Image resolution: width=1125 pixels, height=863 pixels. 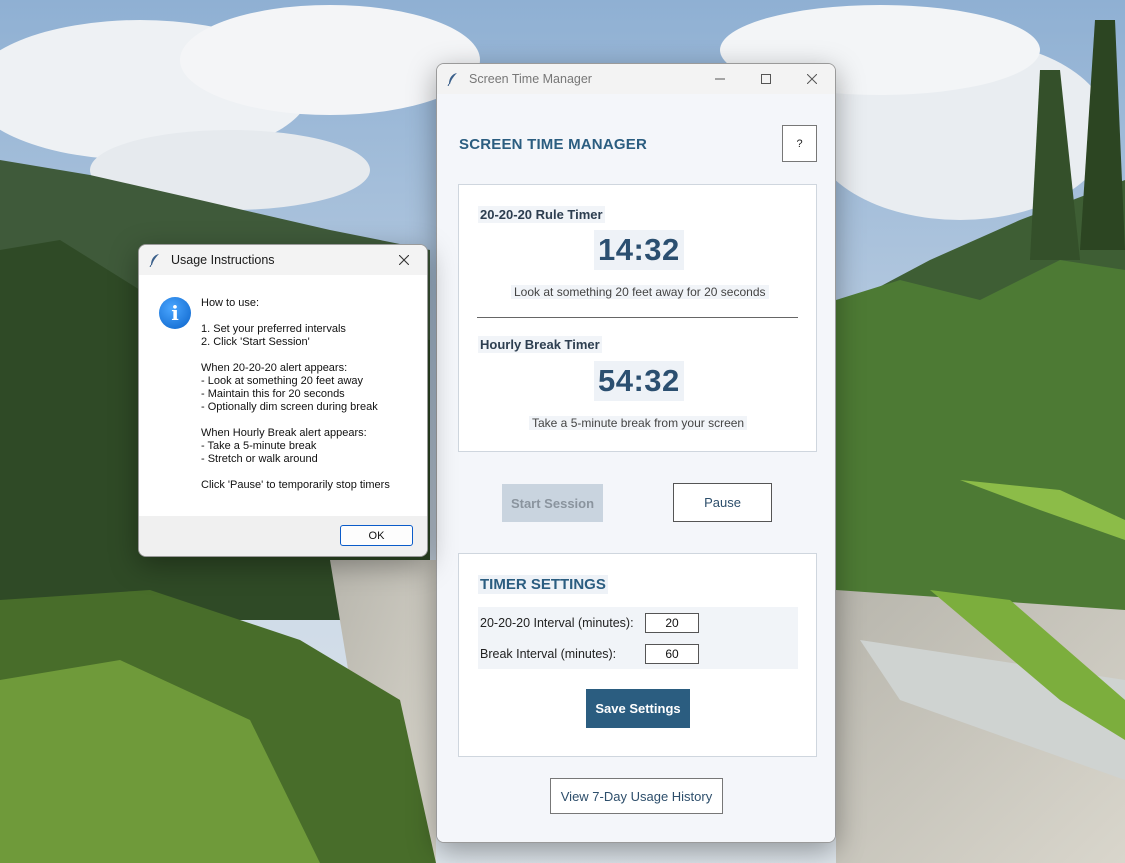 I want to click on break-timer-label: Hourly Break Timer, so click(x=540, y=344).